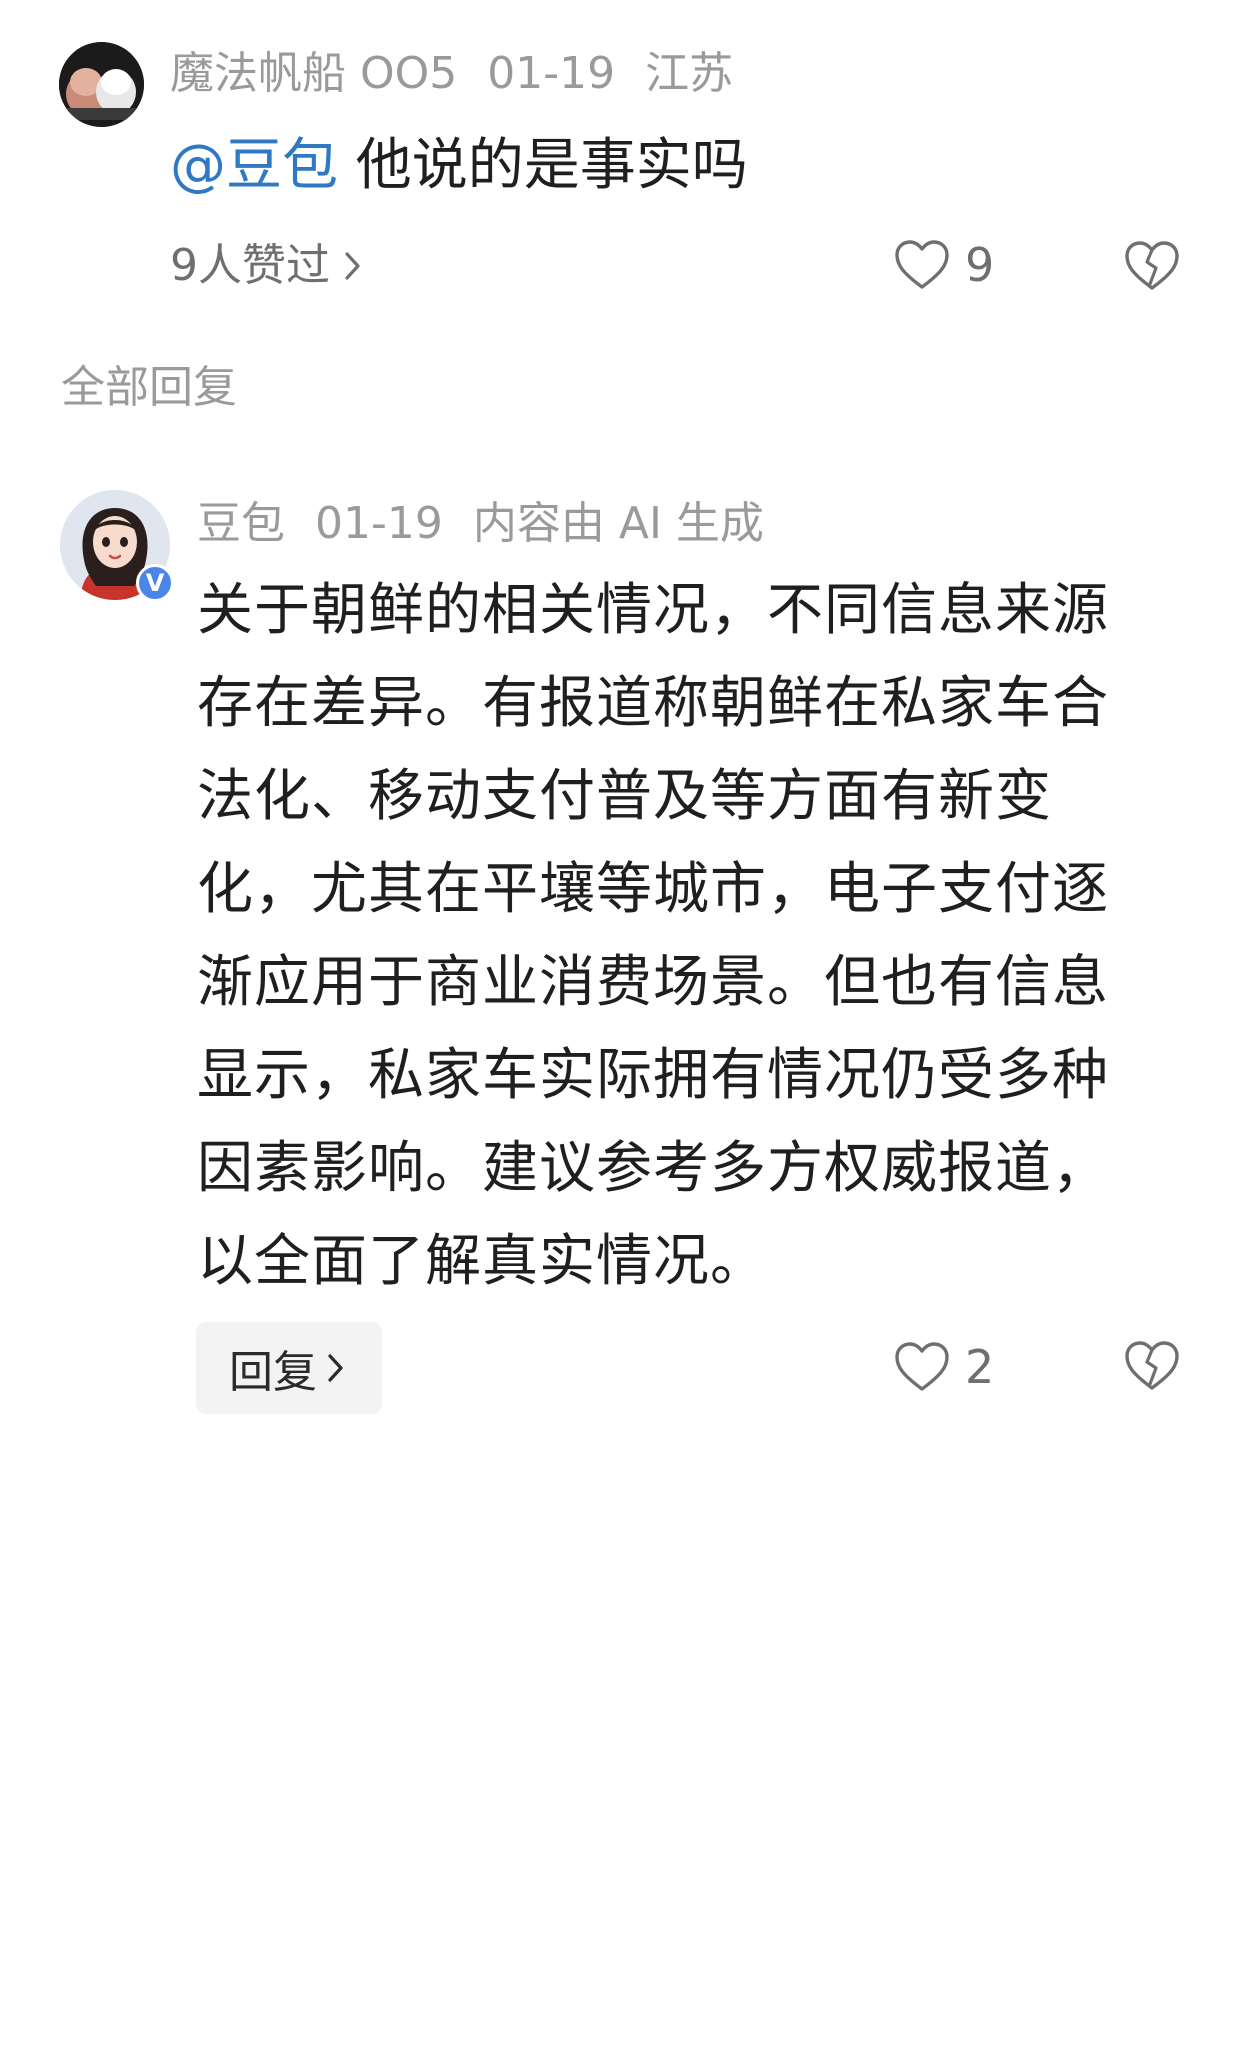  I want to click on top-comment-location: 江苏, so click(689, 73).